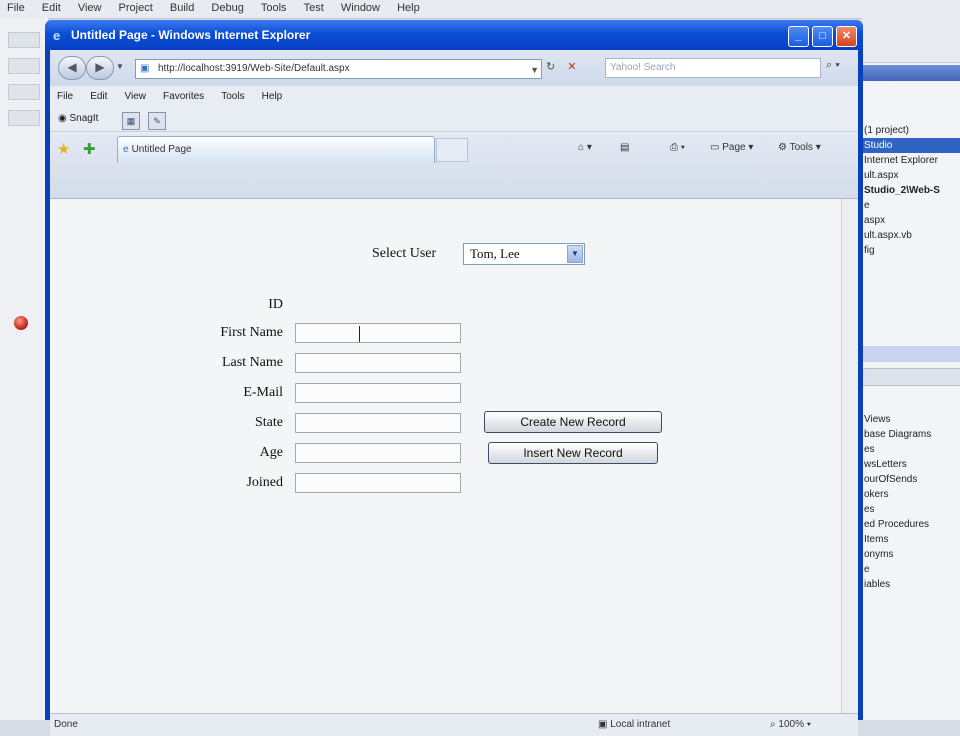 The width and height of the screenshot is (960, 736). Describe the element at coordinates (135, 96) in the screenshot. I see `menu-view: View` at that location.